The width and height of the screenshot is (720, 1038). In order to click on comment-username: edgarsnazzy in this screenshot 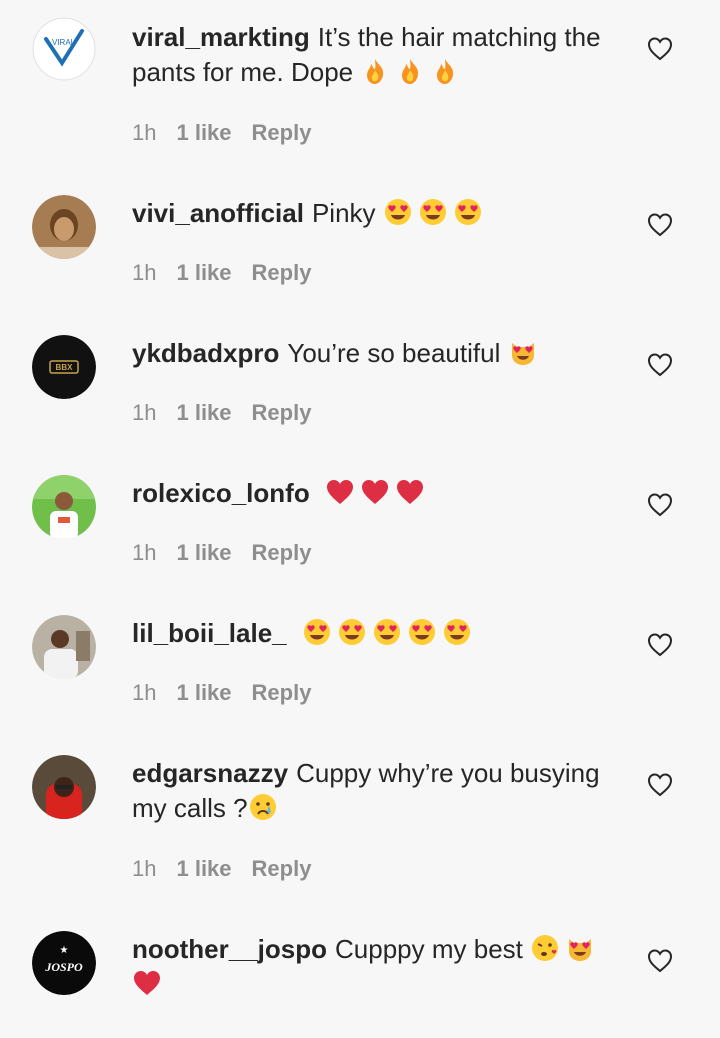, I will do `click(210, 773)`.